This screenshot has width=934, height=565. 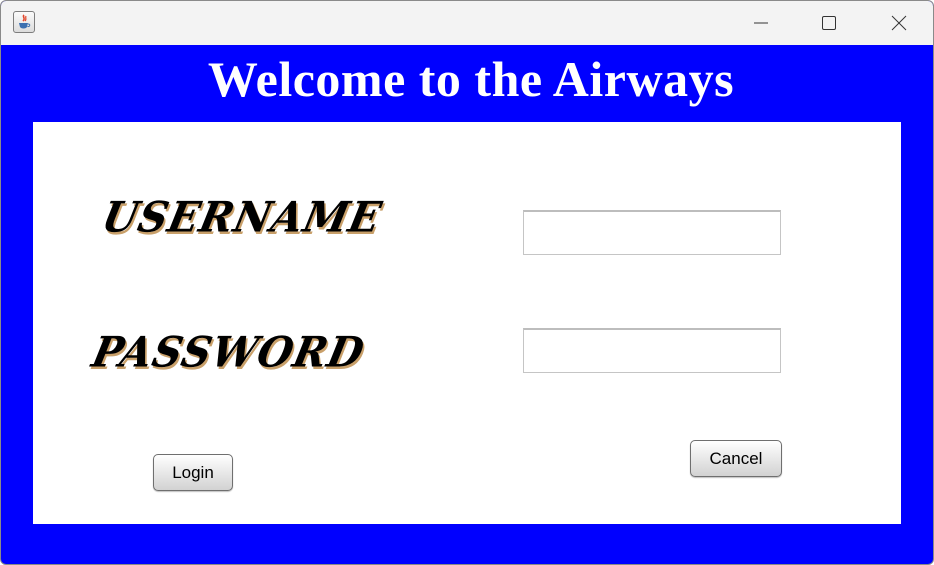 I want to click on title-bar, so click(x=467, y=23).